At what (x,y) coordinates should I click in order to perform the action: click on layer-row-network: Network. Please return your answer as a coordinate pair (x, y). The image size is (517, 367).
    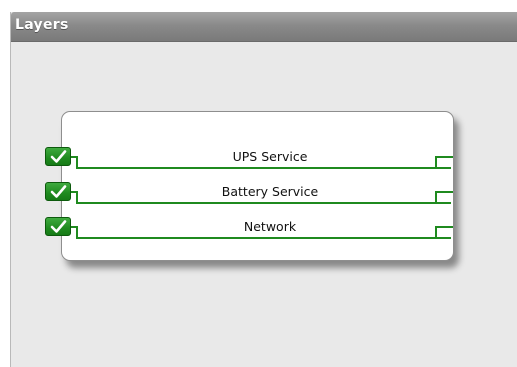
    Looking at the image, I should click on (249, 228).